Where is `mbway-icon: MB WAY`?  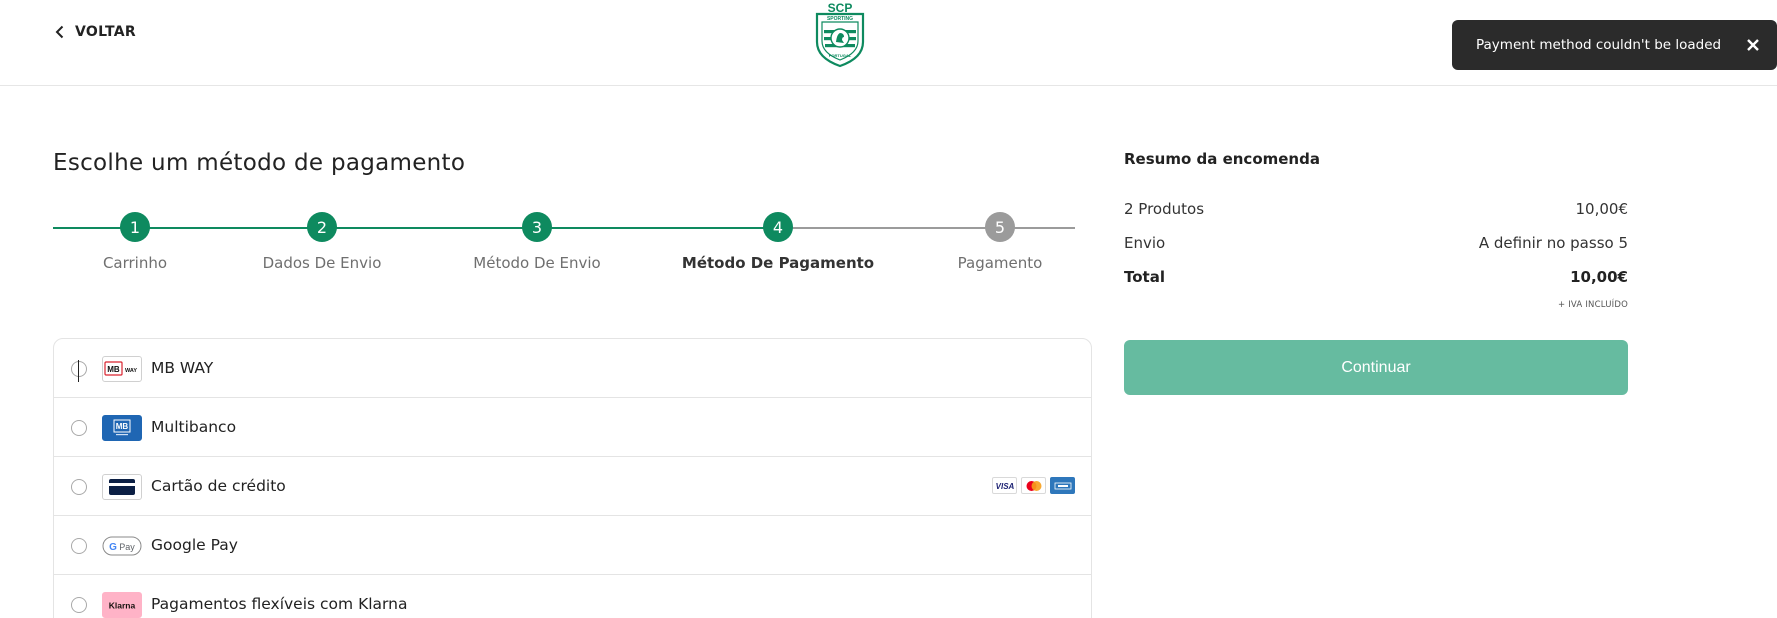 mbway-icon: MB WAY is located at coordinates (122, 369).